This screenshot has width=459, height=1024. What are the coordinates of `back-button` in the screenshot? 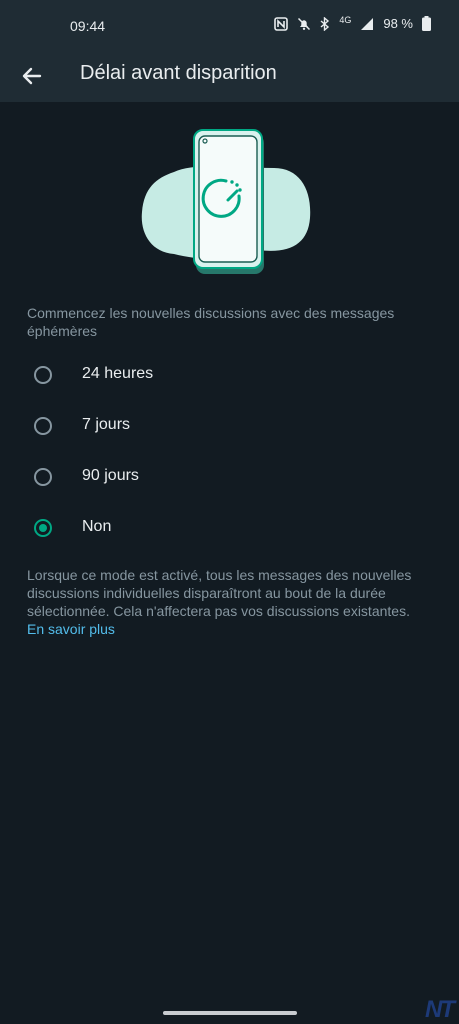 It's located at (32, 76).